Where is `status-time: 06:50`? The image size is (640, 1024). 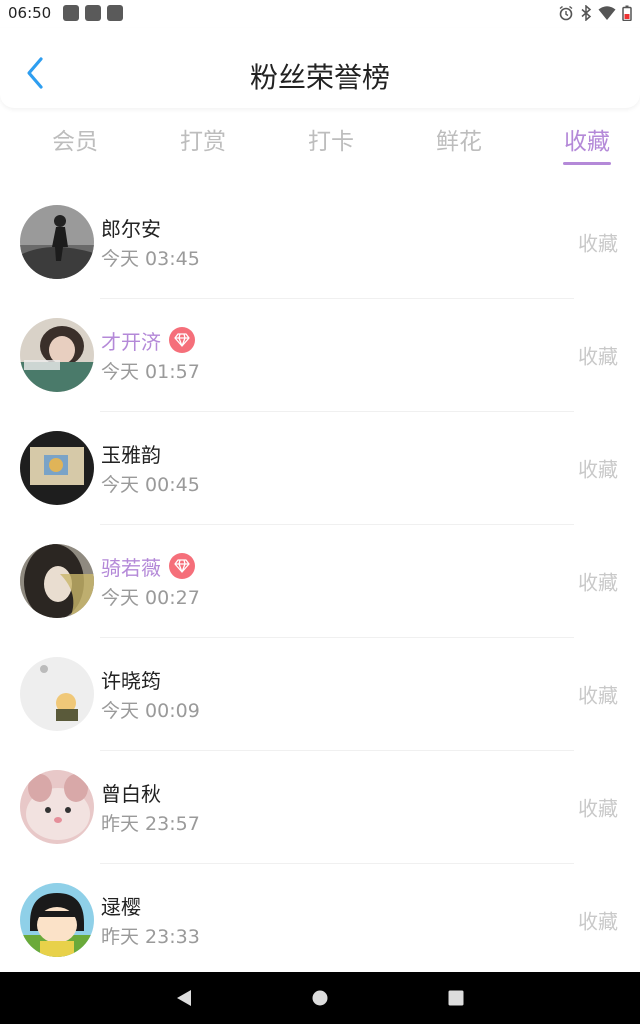 status-time: 06:50 is located at coordinates (30, 13).